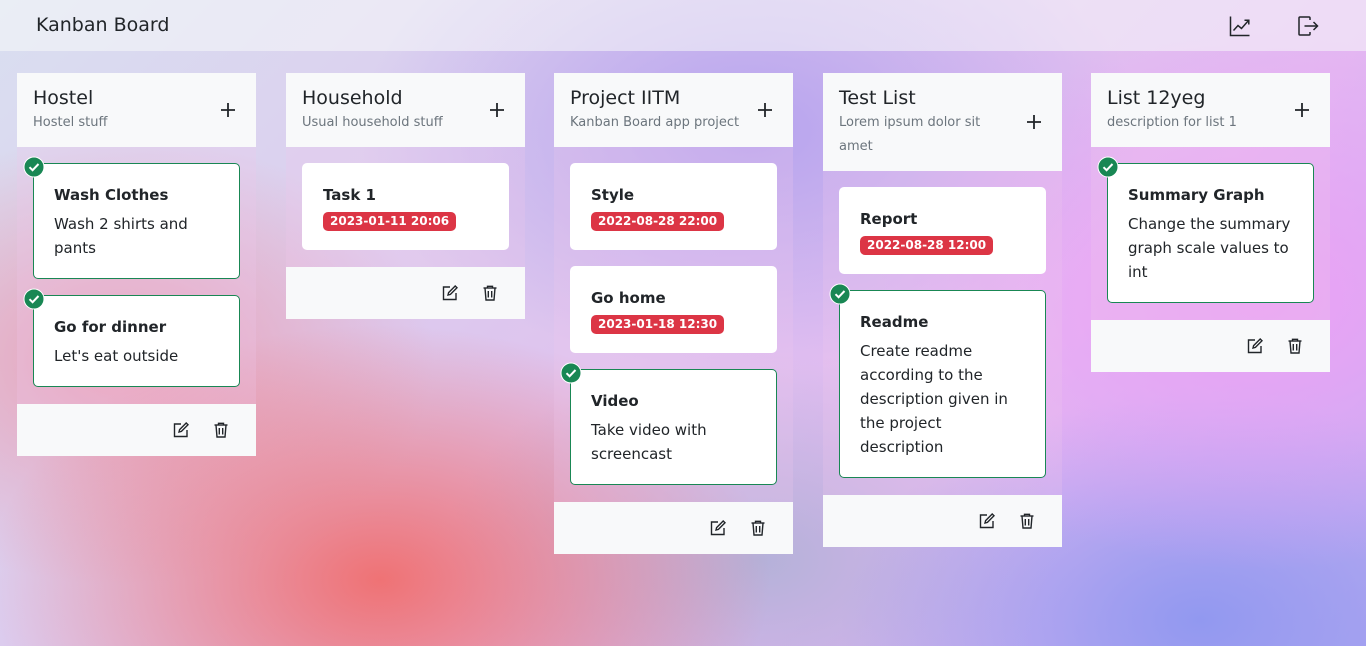 This screenshot has height=646, width=1366. I want to click on deadline-badge: 2022-08-28 22:00, so click(658, 221).